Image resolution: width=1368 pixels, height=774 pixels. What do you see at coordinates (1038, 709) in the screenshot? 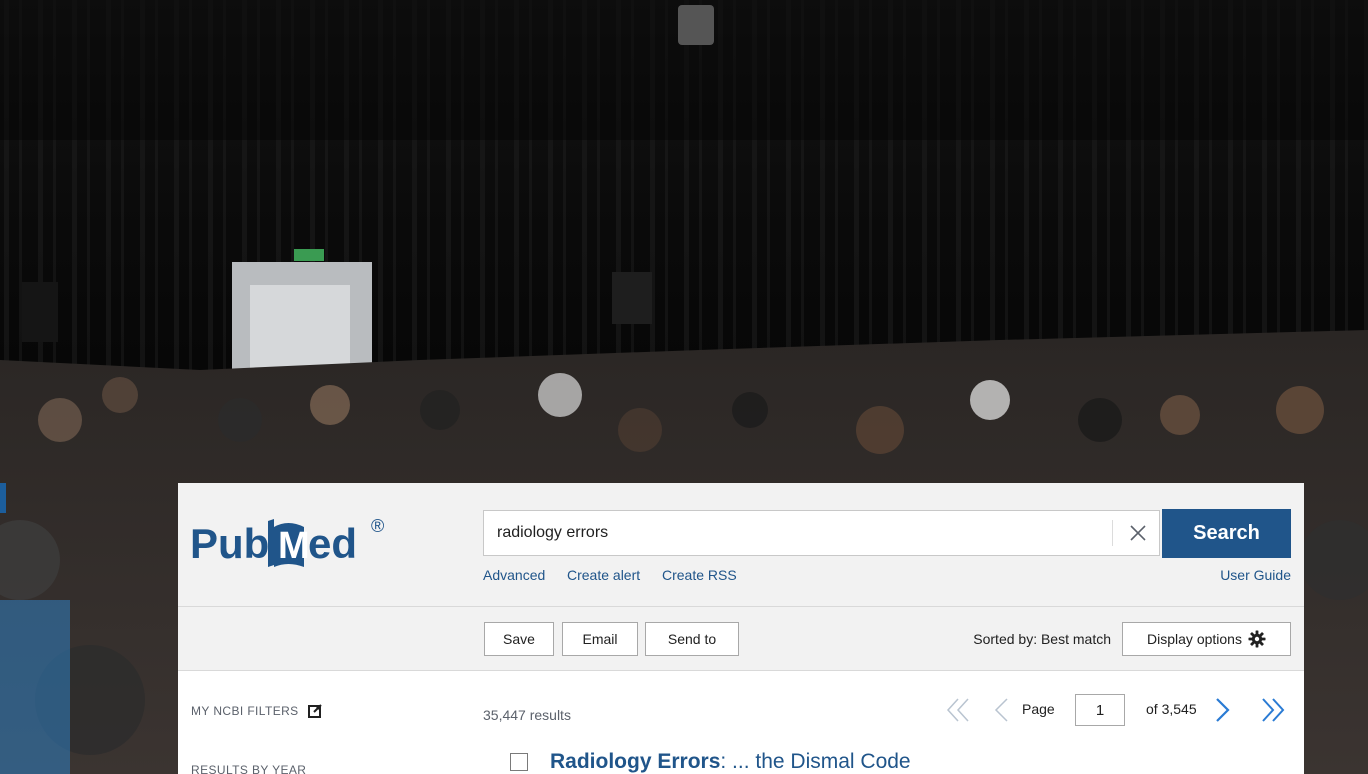
I see `page-label: Page` at bounding box center [1038, 709].